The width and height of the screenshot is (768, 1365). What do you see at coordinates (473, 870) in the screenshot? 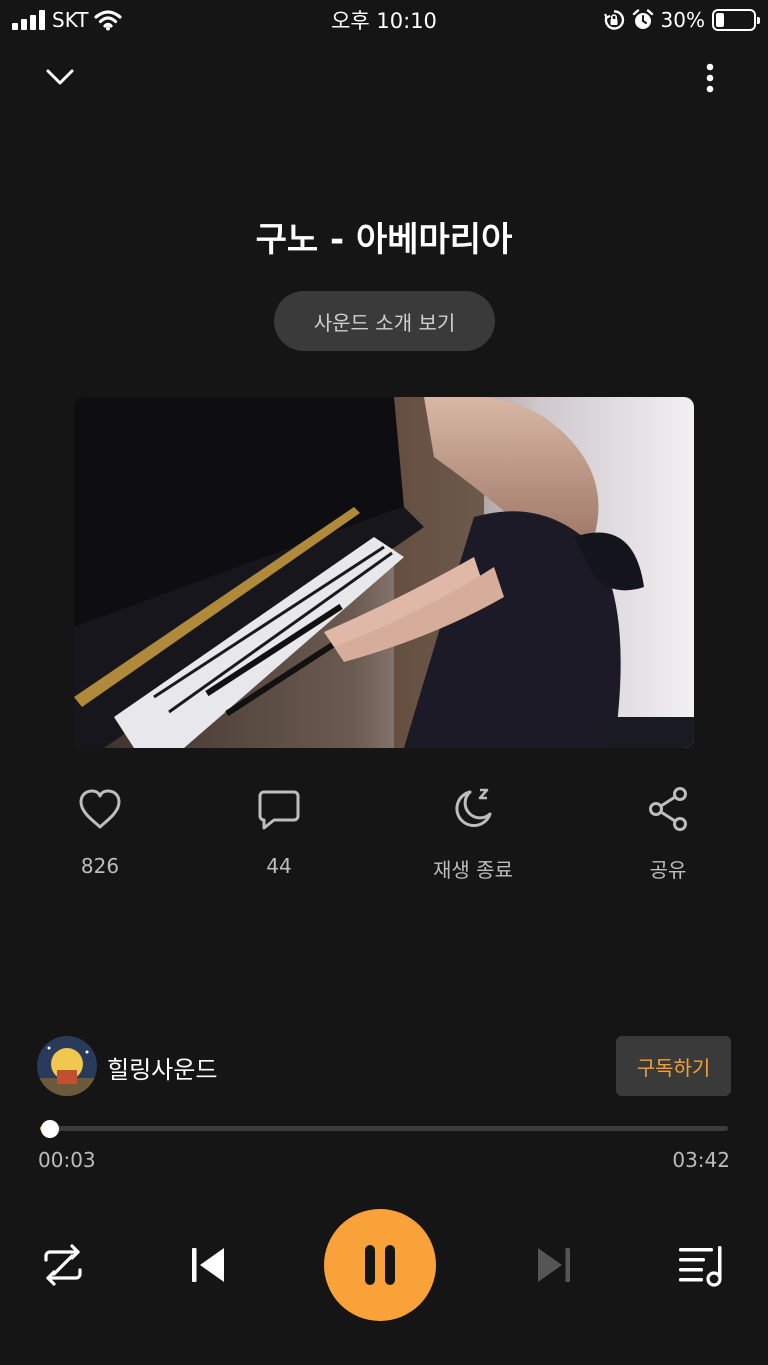
I see `sleep-timer-label: 재생 종료` at bounding box center [473, 870].